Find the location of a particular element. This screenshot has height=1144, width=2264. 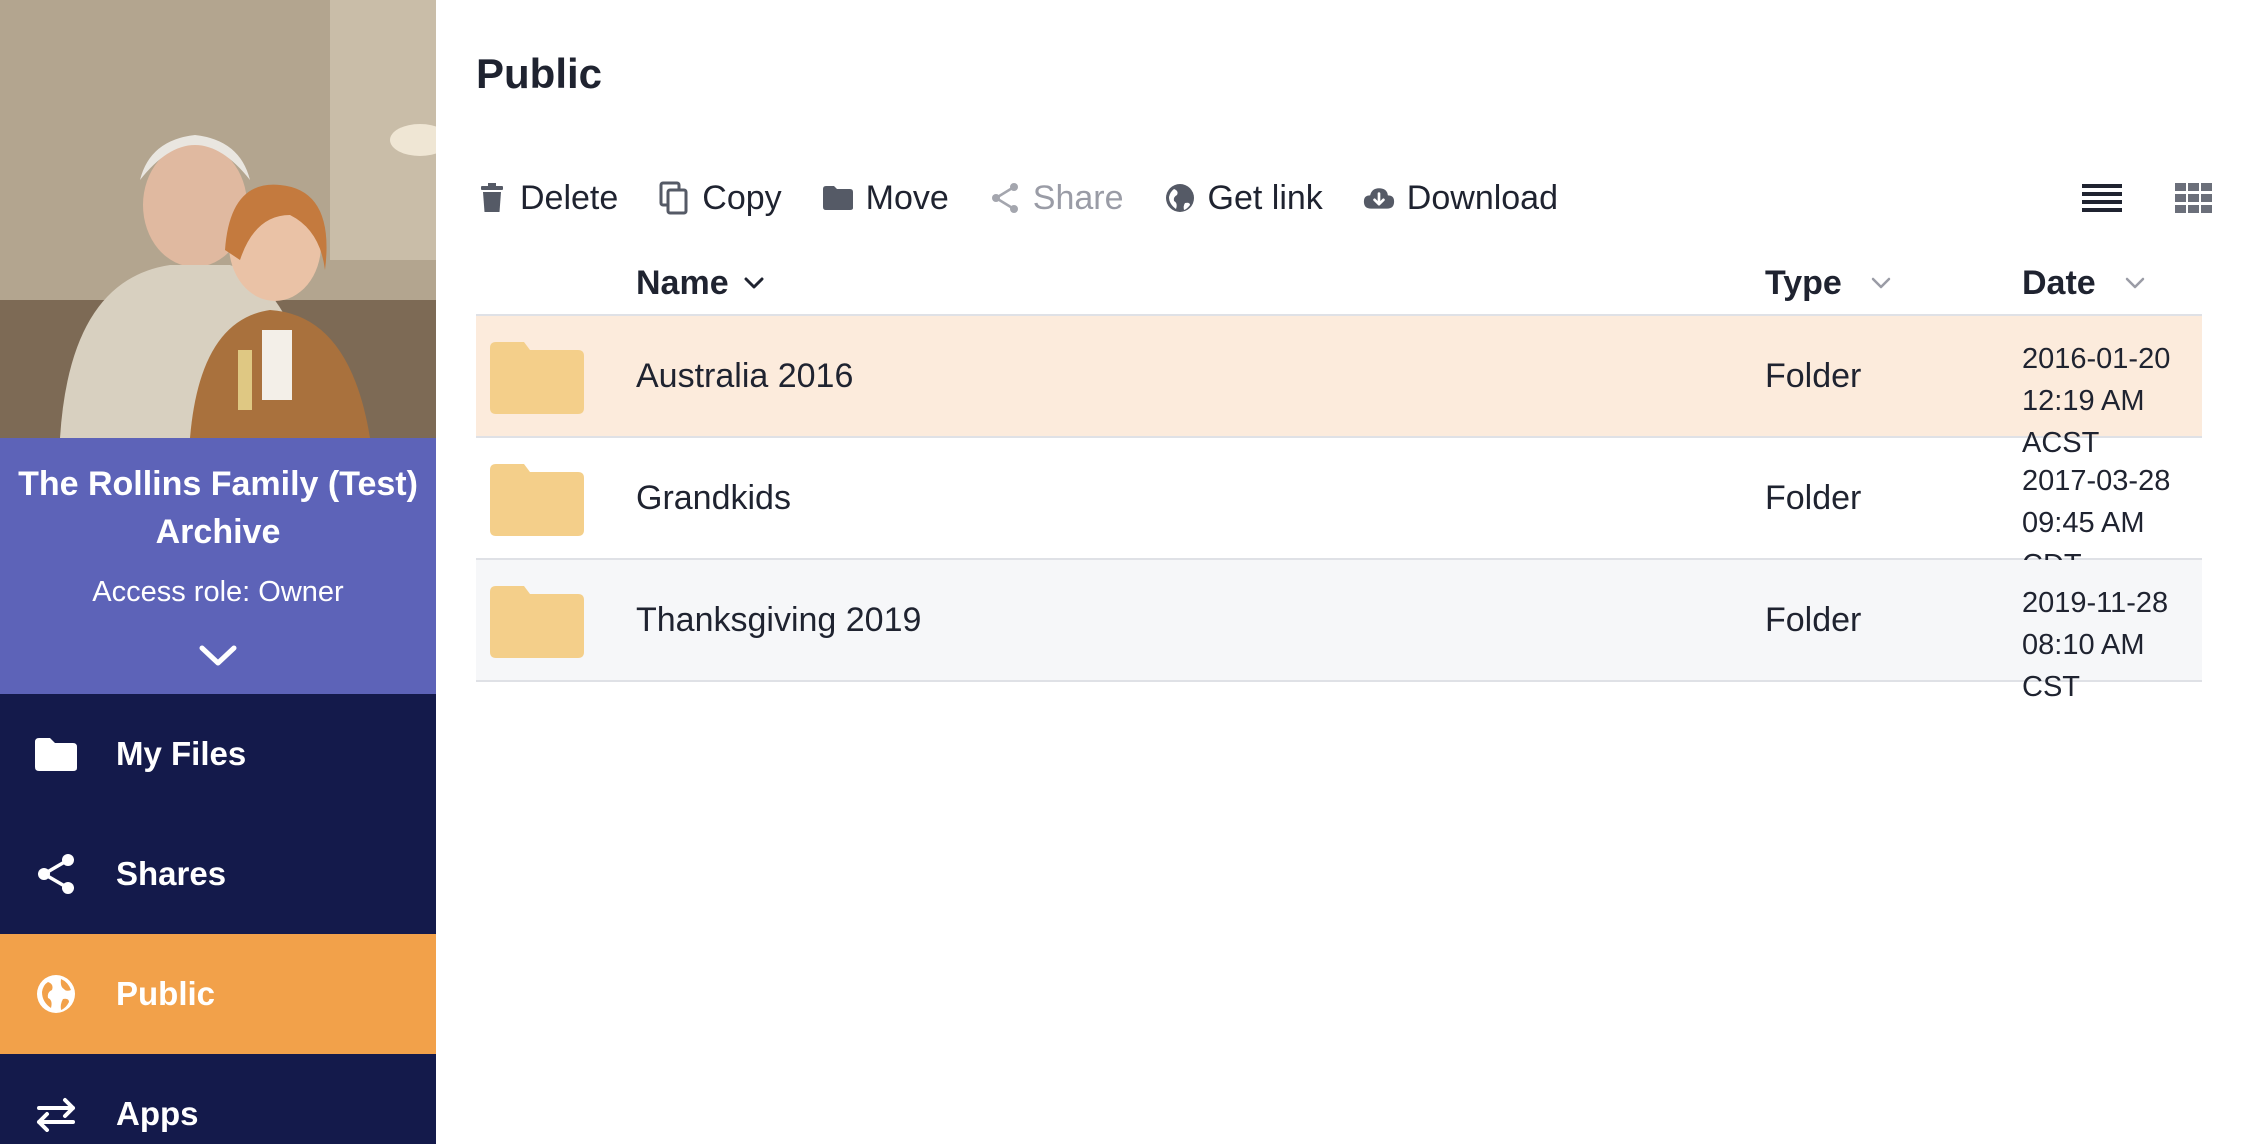

page-title: Public is located at coordinates (539, 73).